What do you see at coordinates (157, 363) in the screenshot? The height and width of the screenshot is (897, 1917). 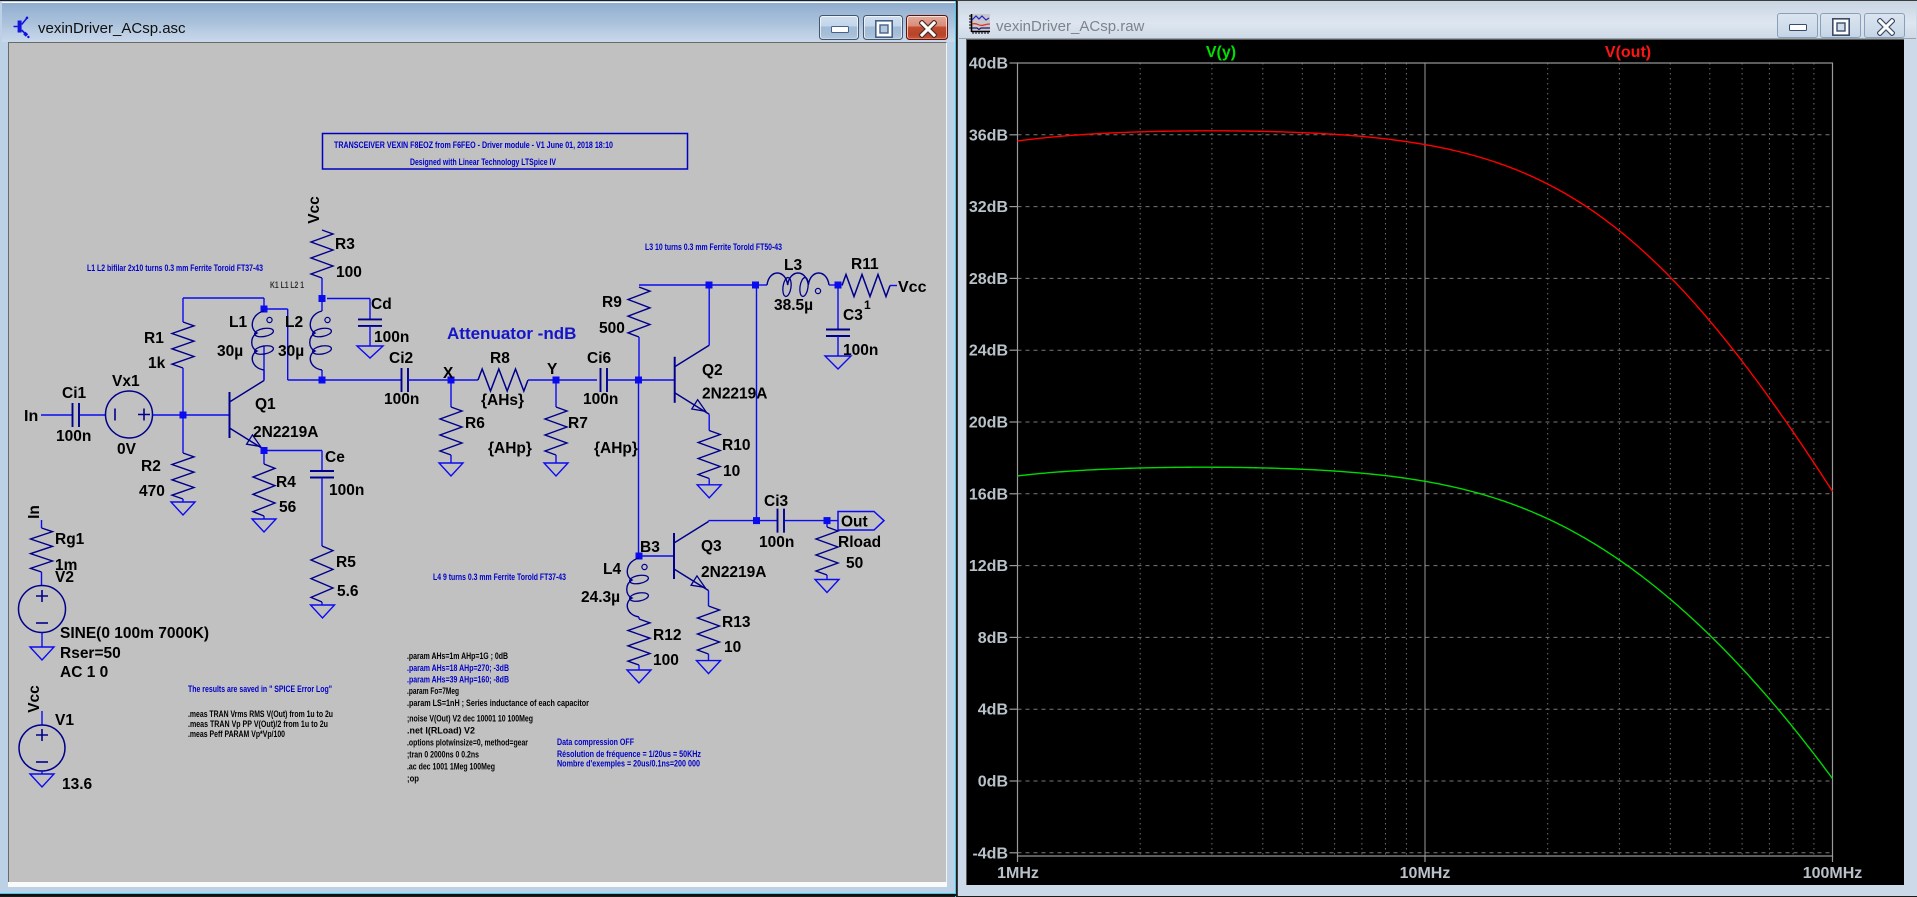 I see `svg-text: 1k` at bounding box center [157, 363].